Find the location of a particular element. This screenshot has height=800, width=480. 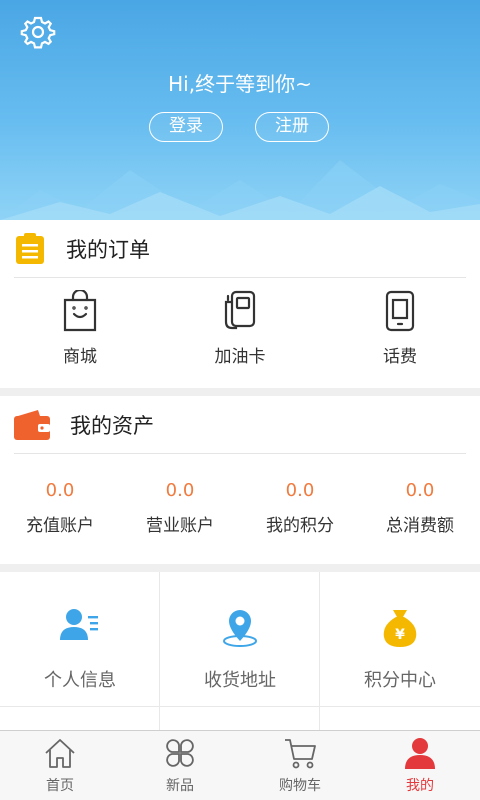

money-bag-icon: ¥ is located at coordinates (400, 628).